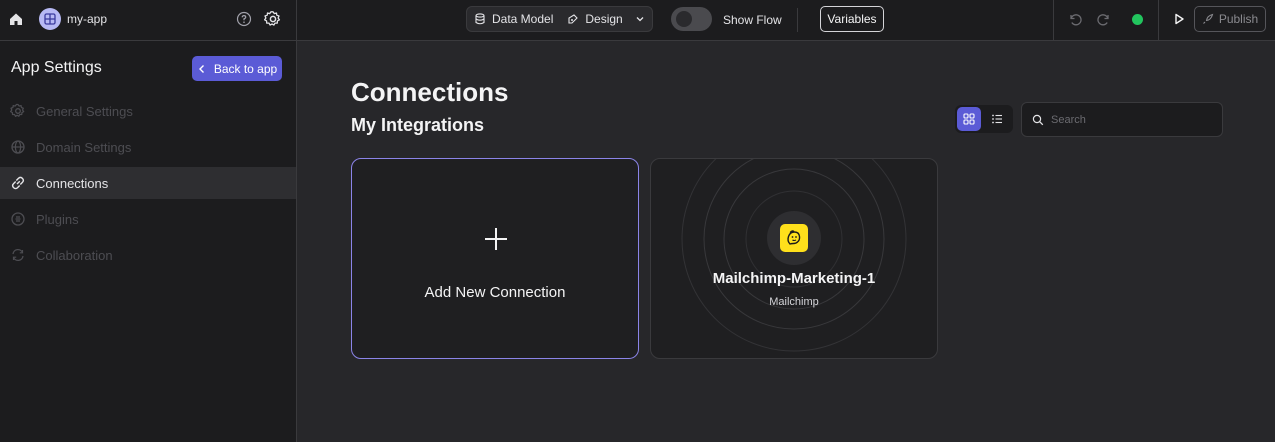 This screenshot has height=442, width=1275. What do you see at coordinates (148, 219) in the screenshot?
I see `sidebar-item-plugins: Plugins` at bounding box center [148, 219].